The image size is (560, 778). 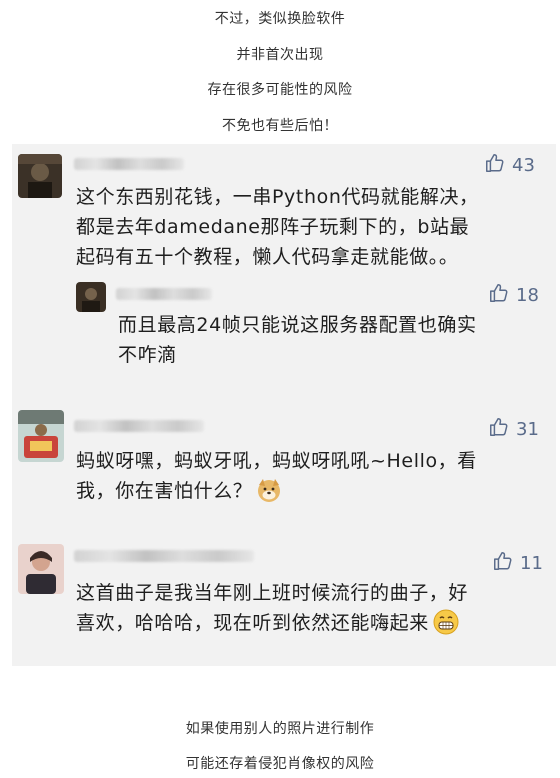 What do you see at coordinates (272, 611) in the screenshot?
I see `comment-text: 这首曲子是我当年刚上班时候流行的曲子，好 喜欢，哈哈哈，现在听到依然还能嗨起来` at bounding box center [272, 611].